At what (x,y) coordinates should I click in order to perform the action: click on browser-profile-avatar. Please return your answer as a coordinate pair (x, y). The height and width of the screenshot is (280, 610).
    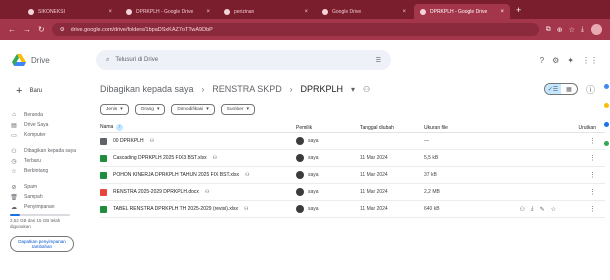
    Looking at the image, I should click on (596, 29).